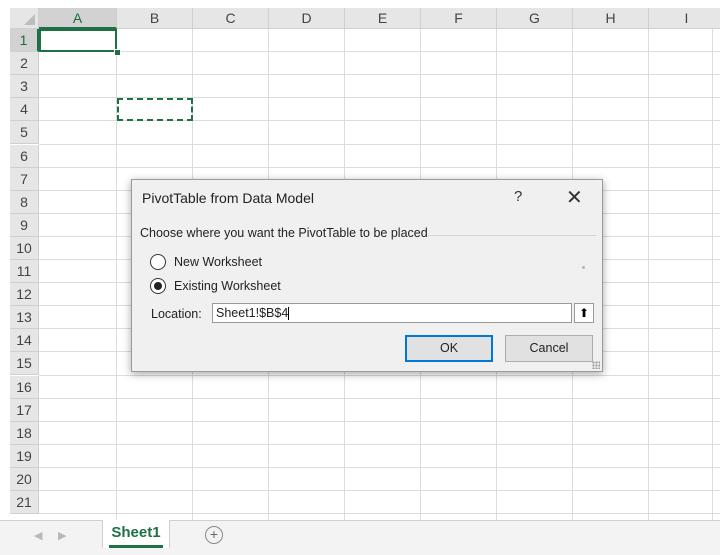 The image size is (720, 555). Describe the element at coordinates (24, 179) in the screenshot. I see `row-header-7: 7` at that location.